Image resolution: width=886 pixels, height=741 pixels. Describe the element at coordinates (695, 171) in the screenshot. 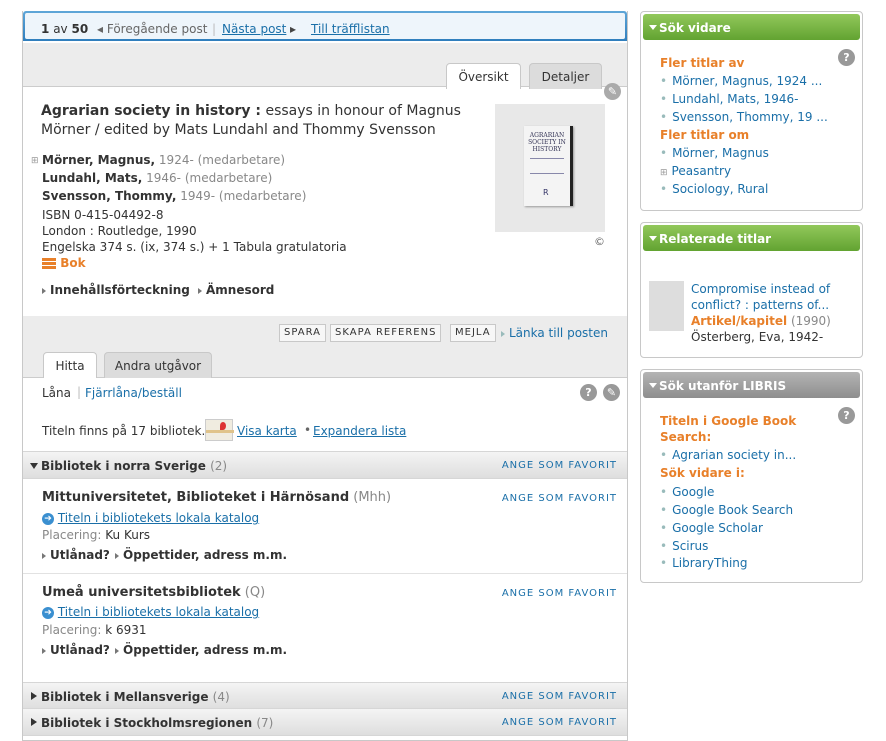

I see `more-about-item: ⊞ Peasantry` at that location.